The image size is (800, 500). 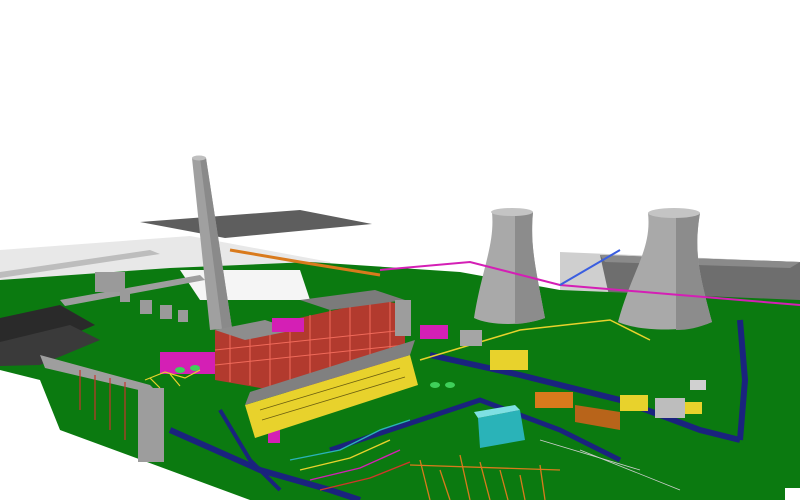 What do you see at coordinates (792, 494) in the screenshot?
I see `corner-marker` at bounding box center [792, 494].